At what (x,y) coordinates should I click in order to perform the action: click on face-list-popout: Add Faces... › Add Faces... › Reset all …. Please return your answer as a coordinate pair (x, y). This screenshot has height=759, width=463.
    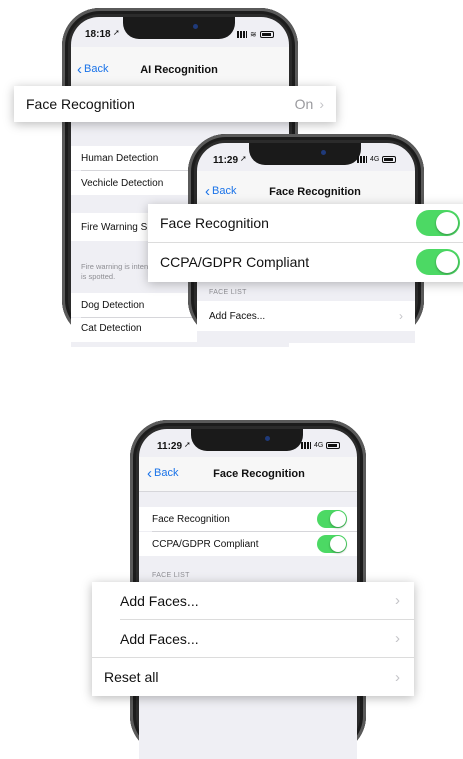
    Looking at the image, I should click on (253, 639).